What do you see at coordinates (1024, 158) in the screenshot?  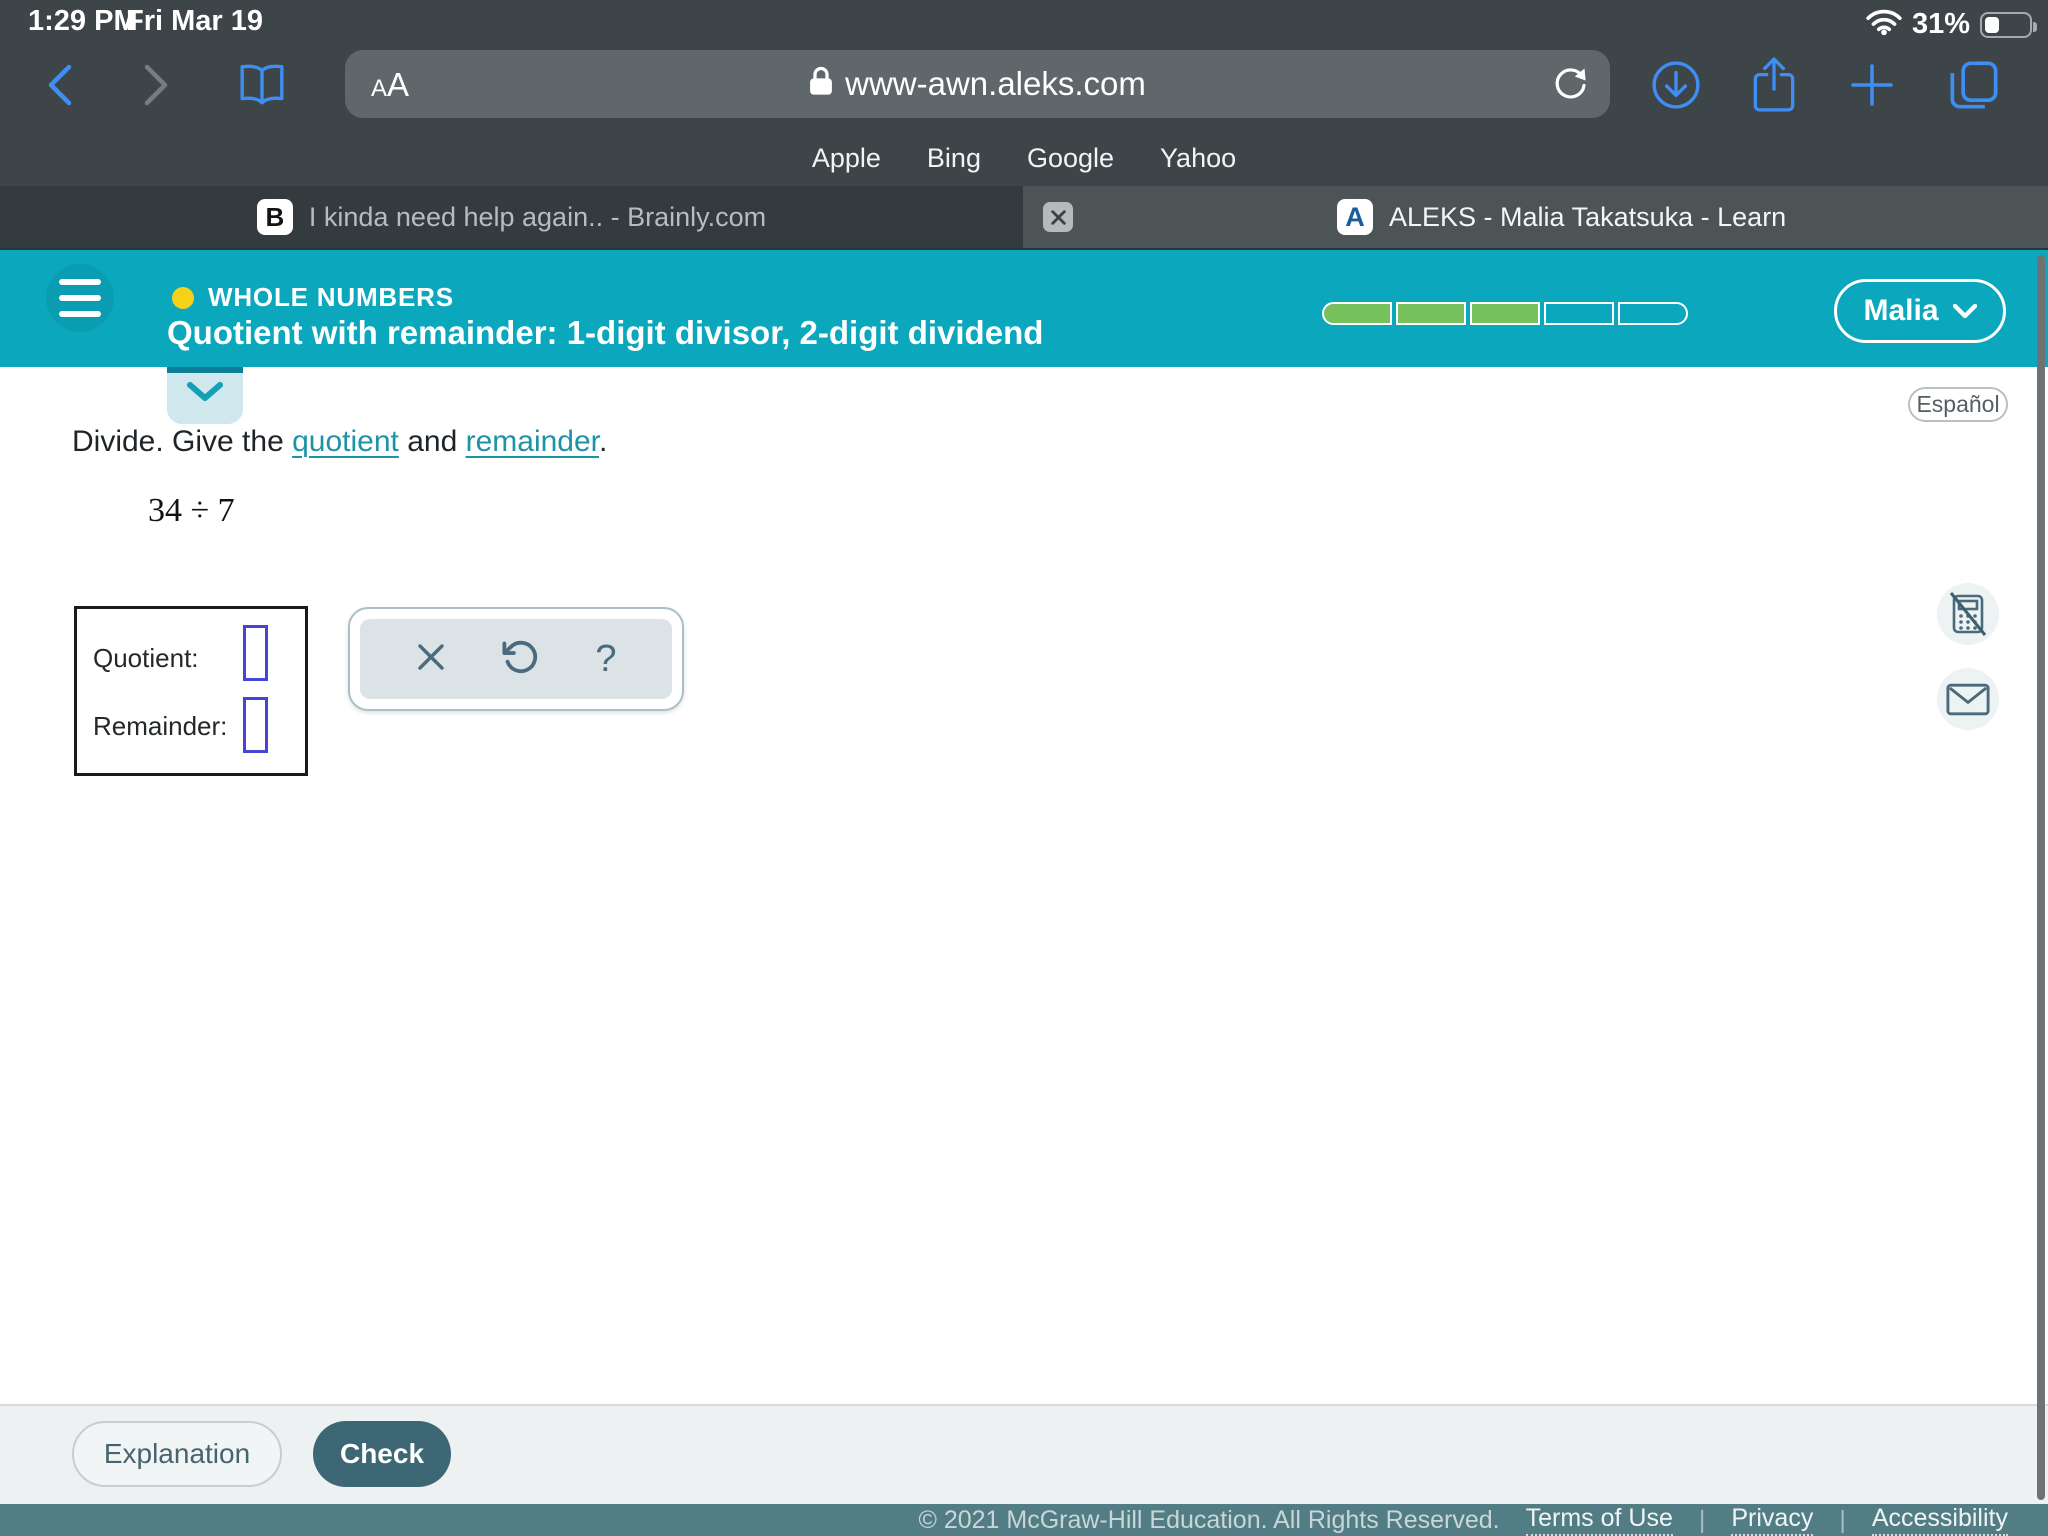 I see `search-shortcuts: Apple Bing Google Yahoo` at bounding box center [1024, 158].